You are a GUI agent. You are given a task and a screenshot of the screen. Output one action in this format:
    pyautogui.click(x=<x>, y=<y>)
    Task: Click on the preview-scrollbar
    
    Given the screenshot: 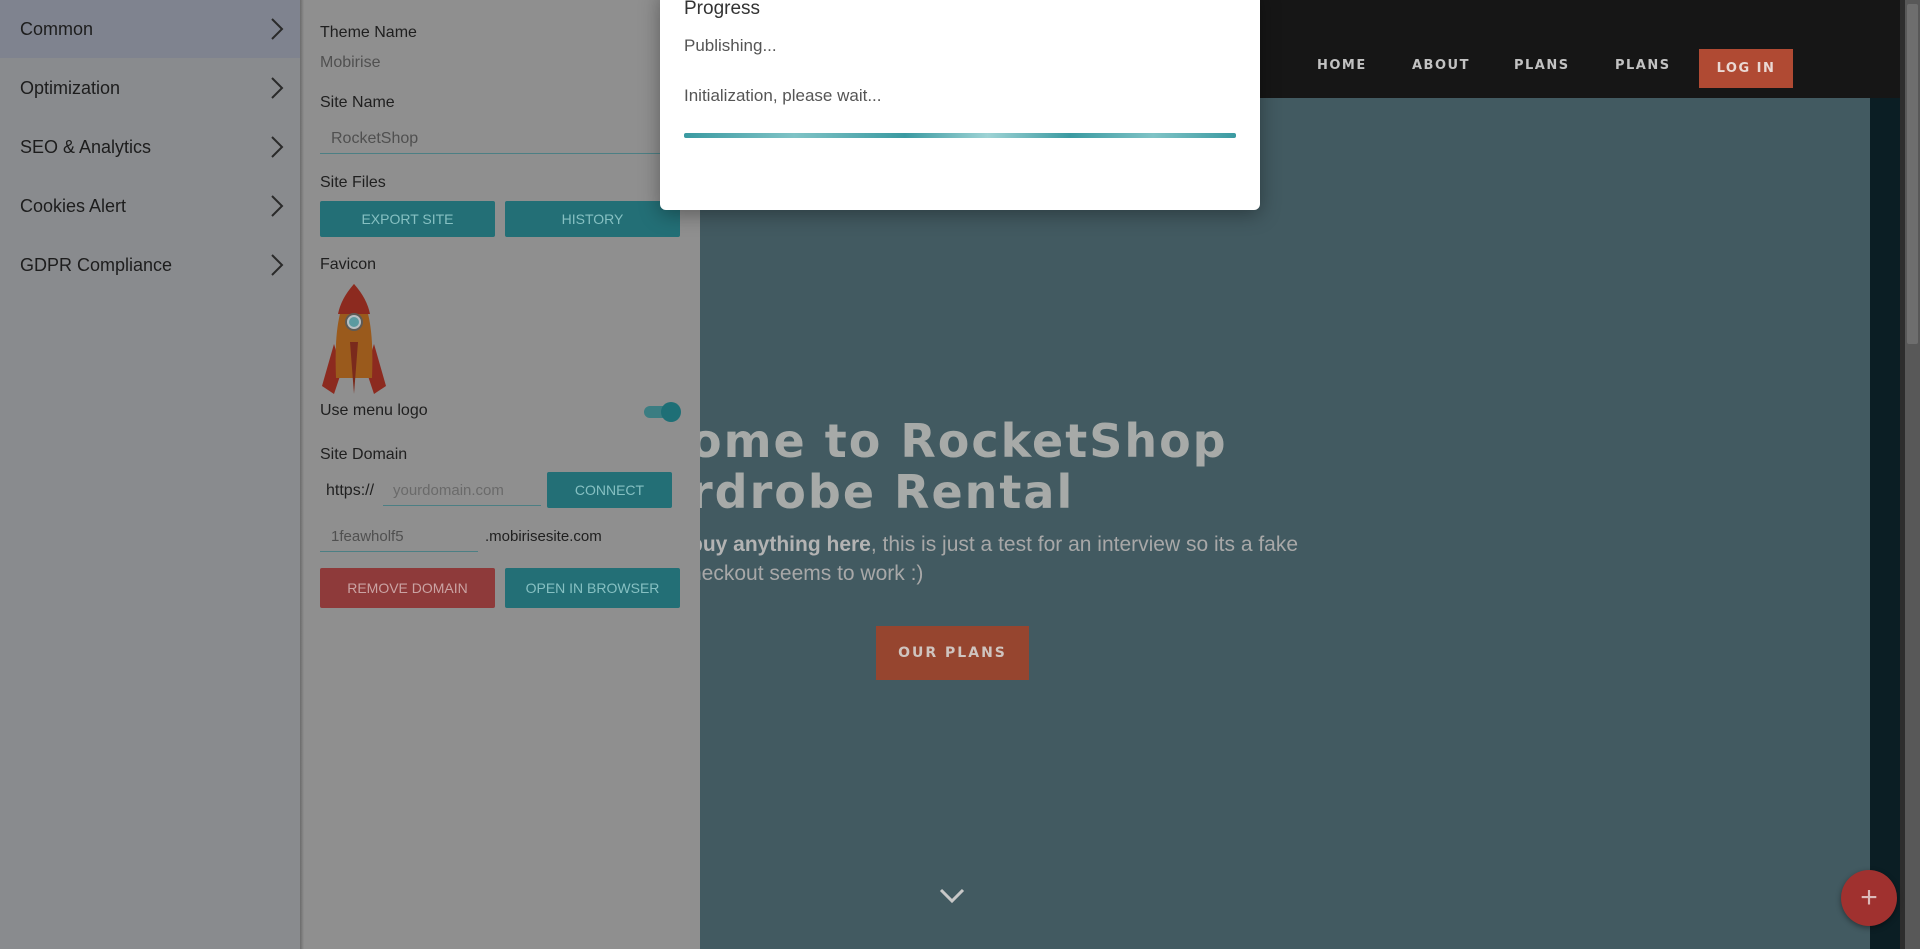 What is the action you would take?
    pyautogui.click(x=1912, y=474)
    